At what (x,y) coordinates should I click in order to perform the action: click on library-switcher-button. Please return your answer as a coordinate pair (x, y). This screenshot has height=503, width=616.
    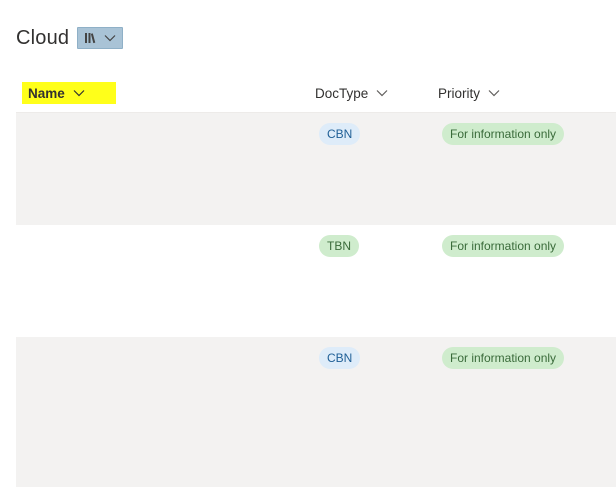
    Looking at the image, I should click on (100, 38).